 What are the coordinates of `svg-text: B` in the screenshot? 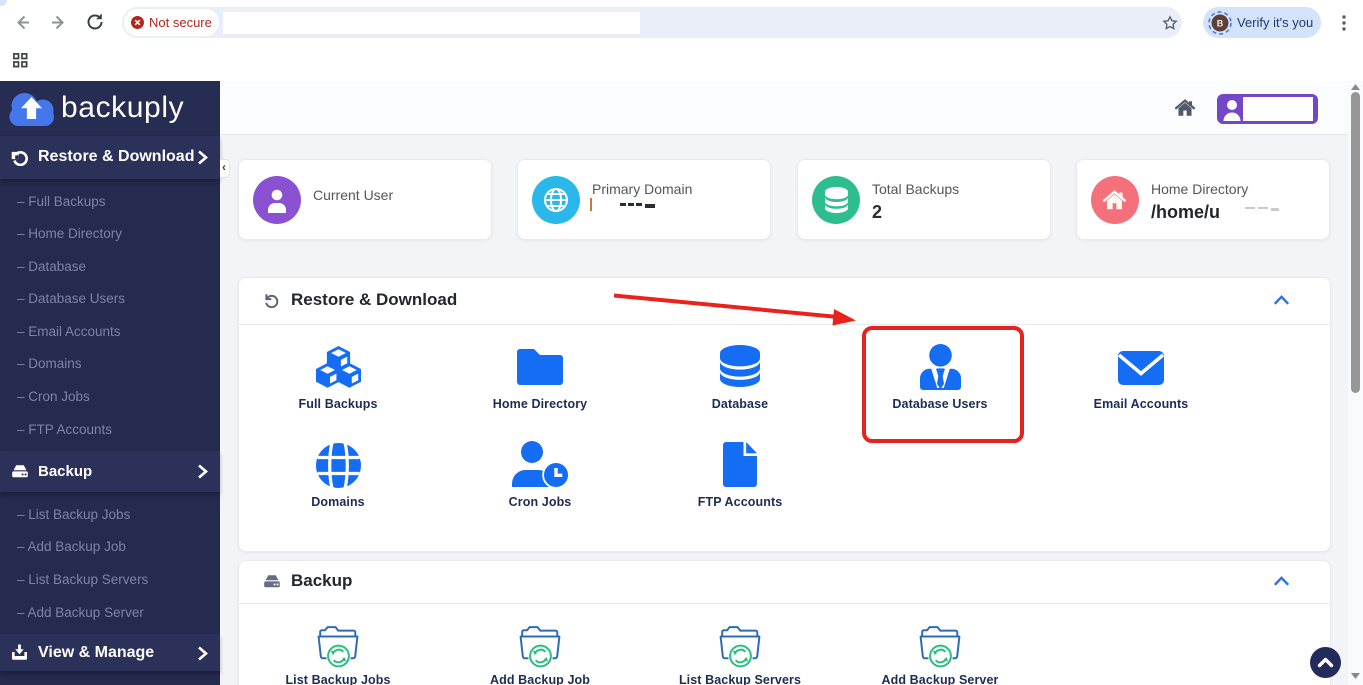 It's located at (1220, 24).